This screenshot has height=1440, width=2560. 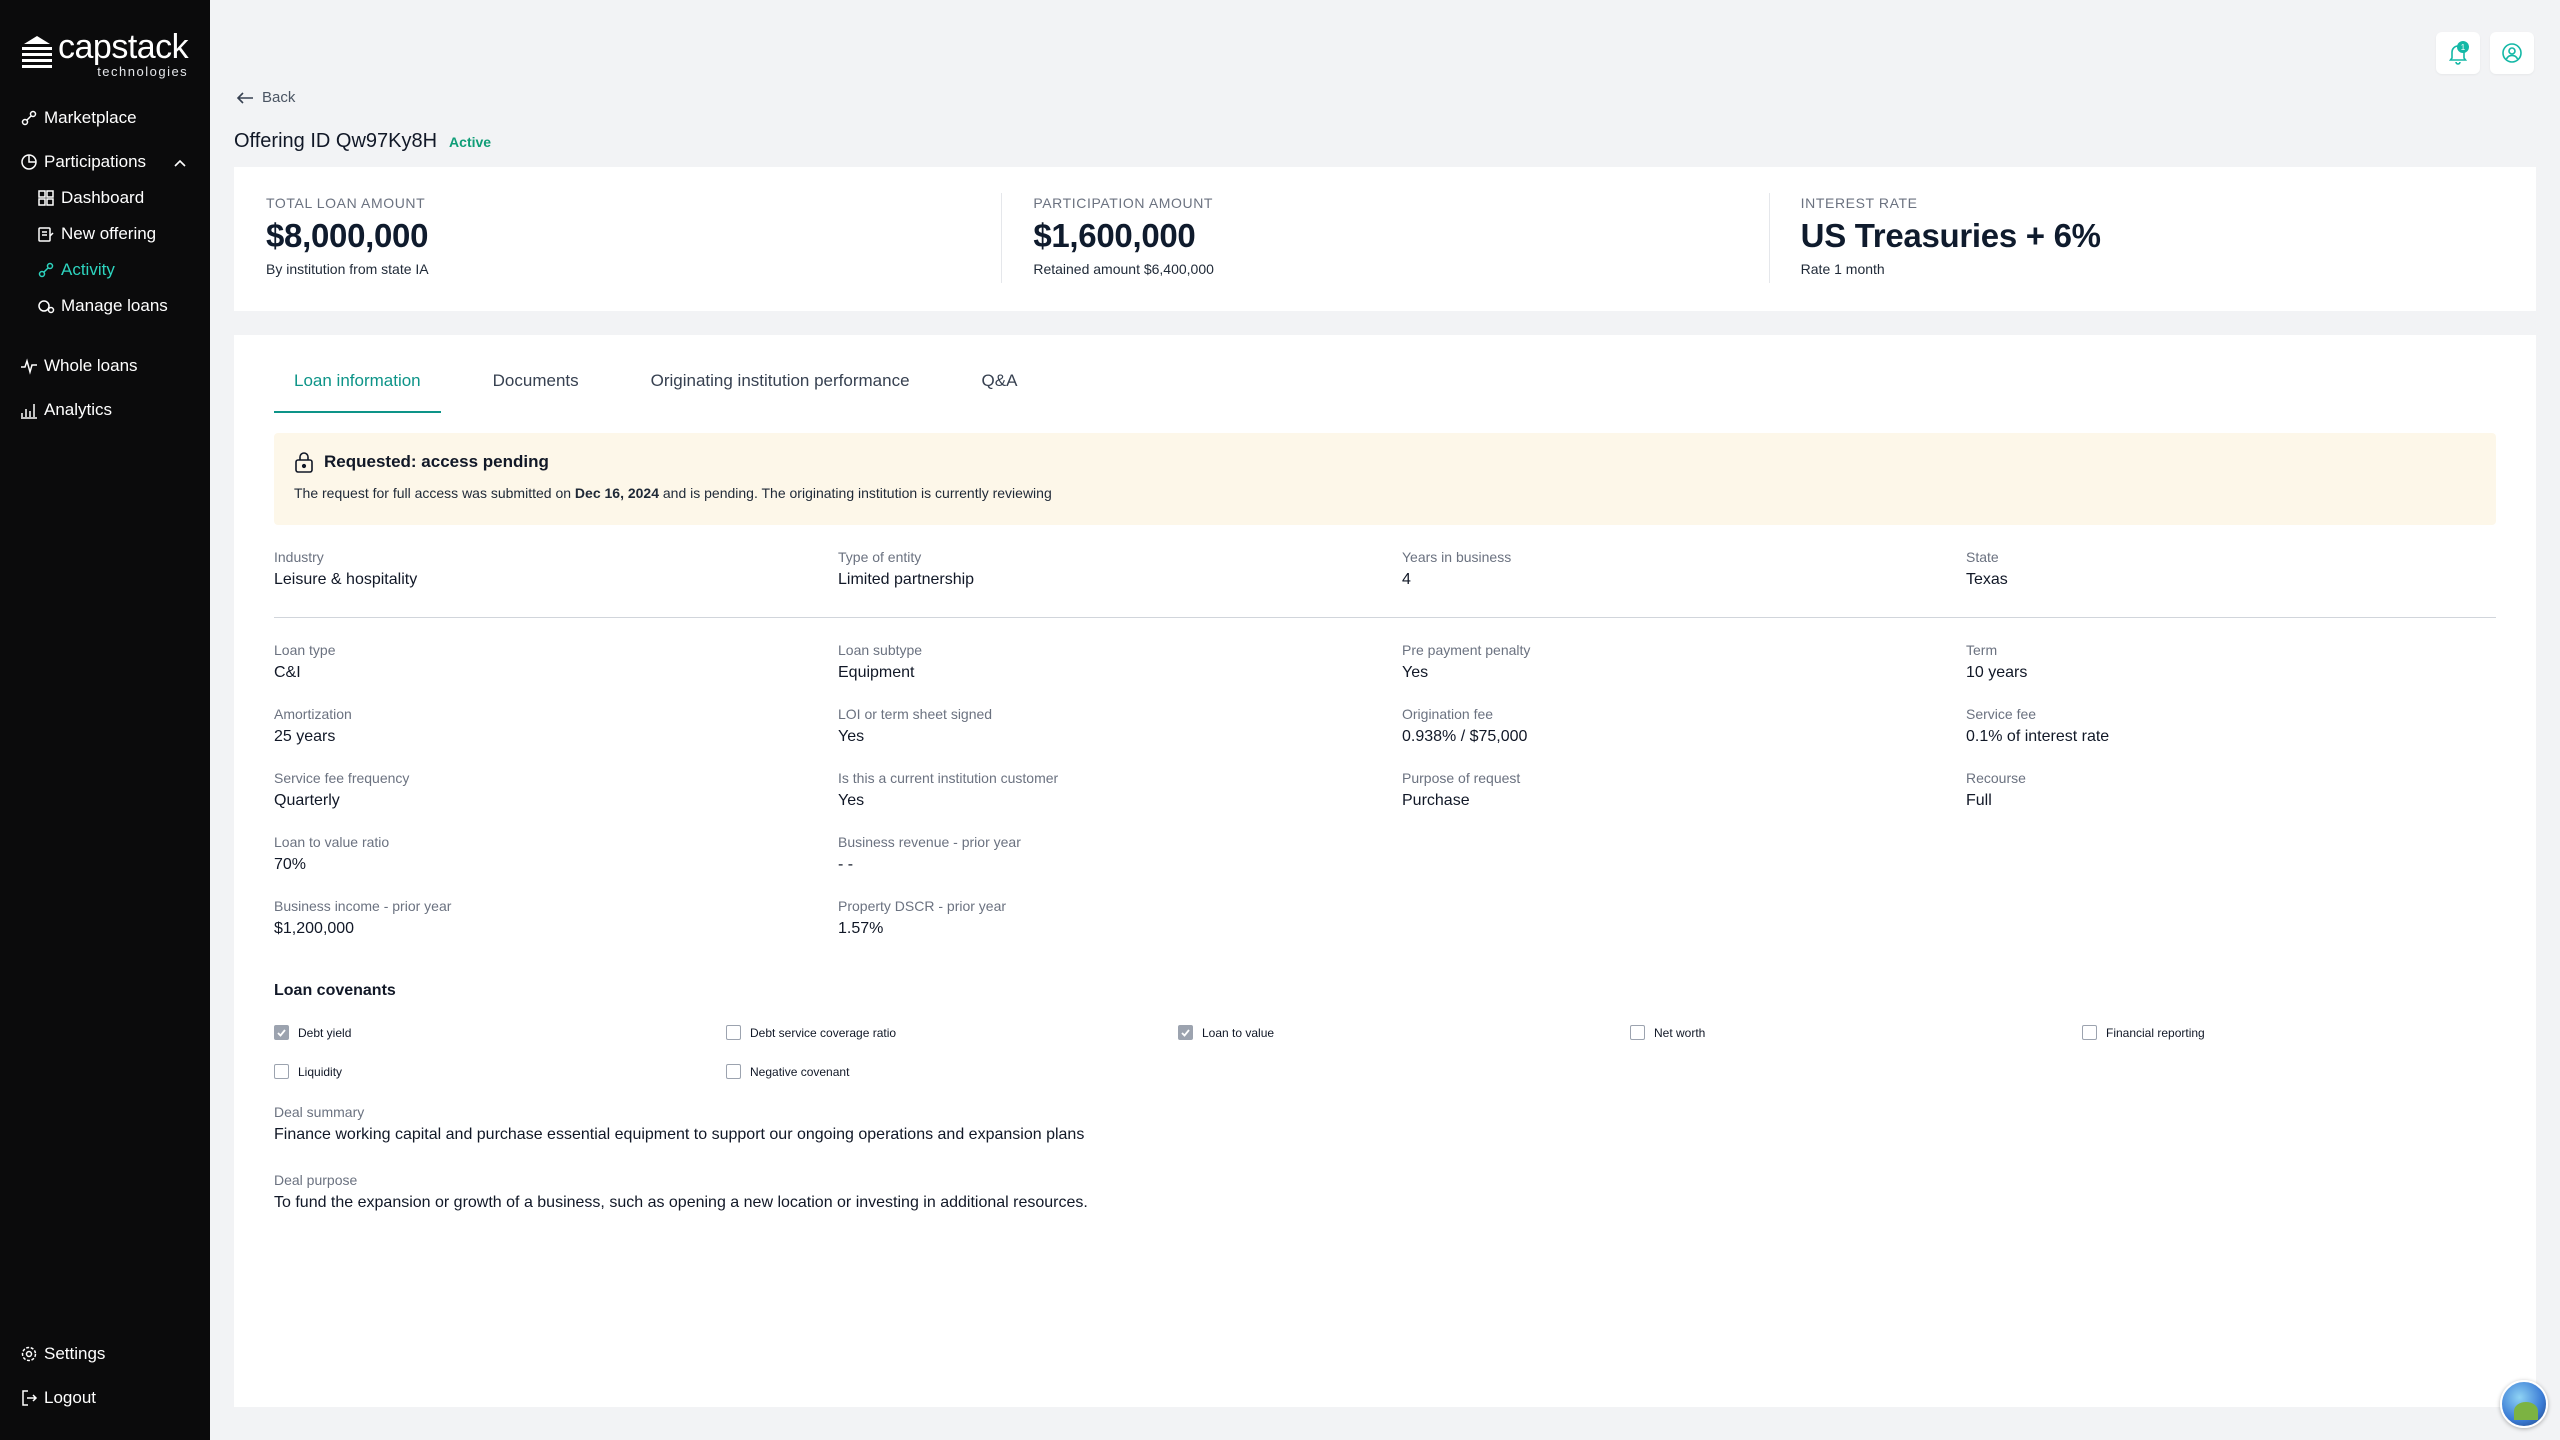 I want to click on alert-date: Dec 16, 2024, so click(x=616, y=493).